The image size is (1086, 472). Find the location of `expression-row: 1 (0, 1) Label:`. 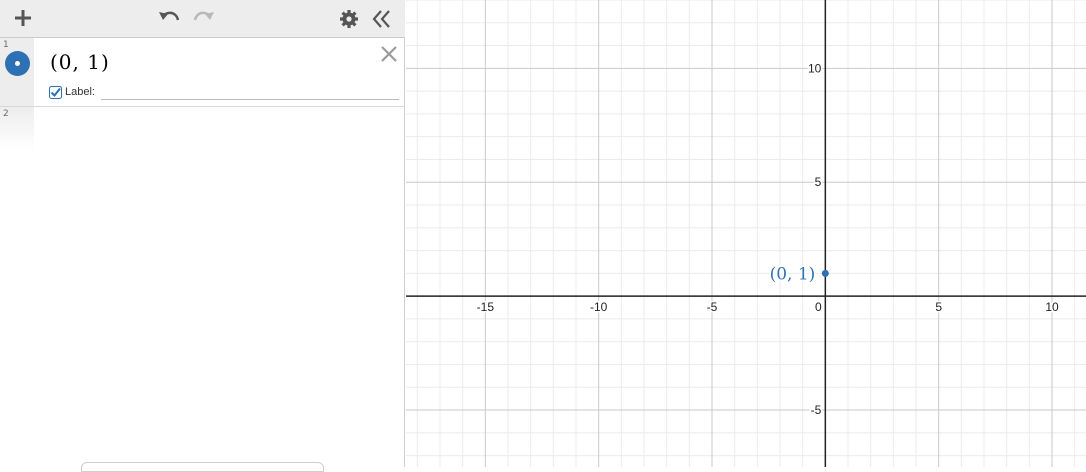

expression-row: 1 (0, 1) Label: is located at coordinates (202, 72).